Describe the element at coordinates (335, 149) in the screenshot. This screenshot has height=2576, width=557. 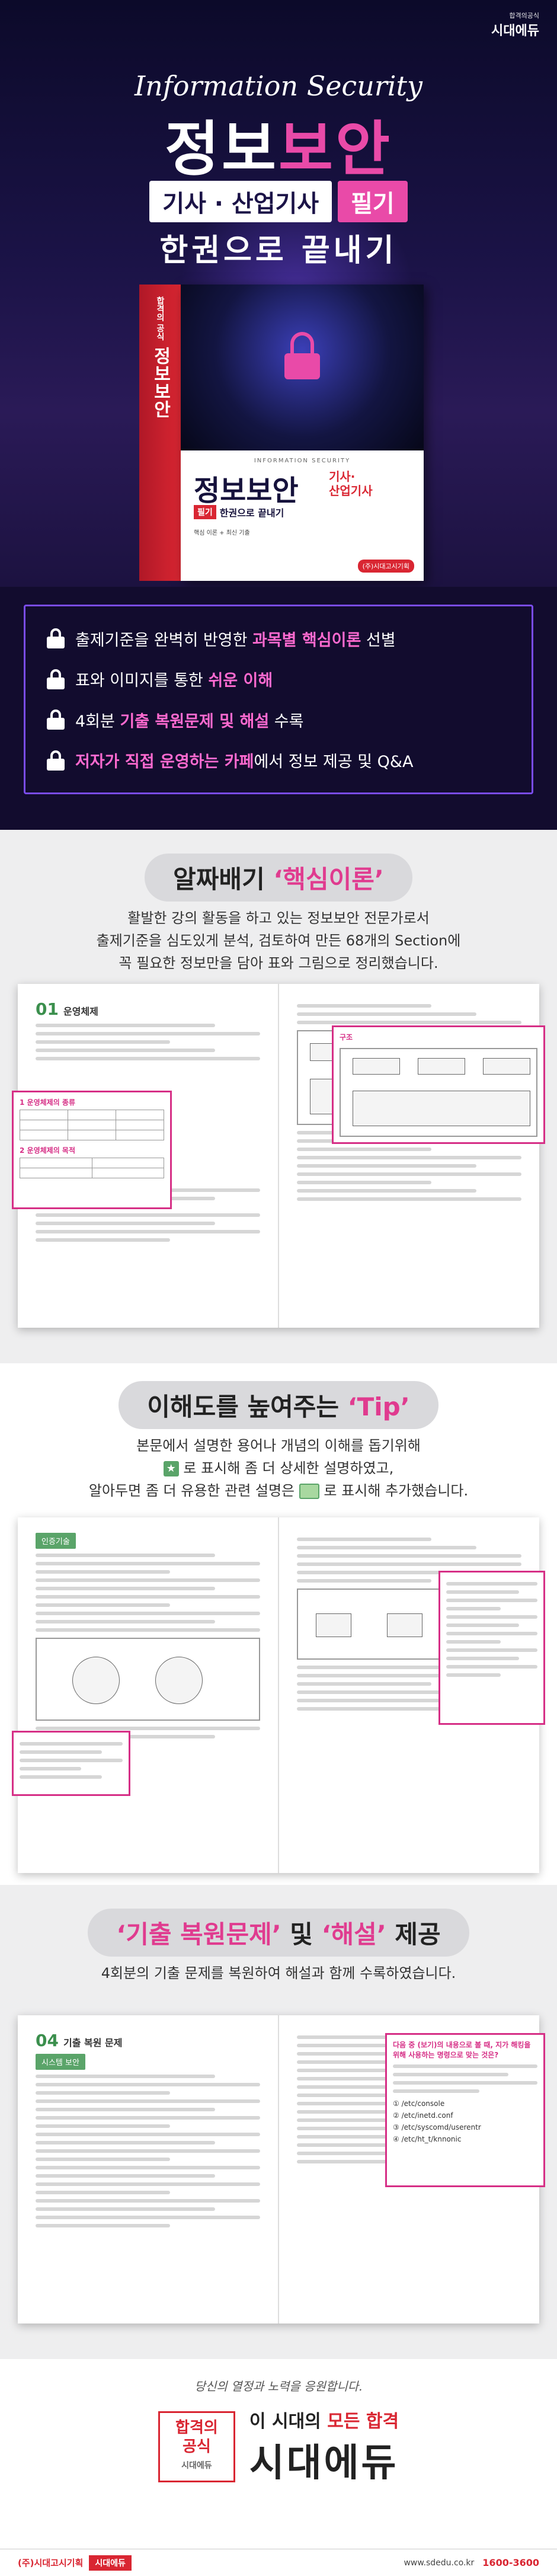
I see `main-title-part2: 보안` at that location.